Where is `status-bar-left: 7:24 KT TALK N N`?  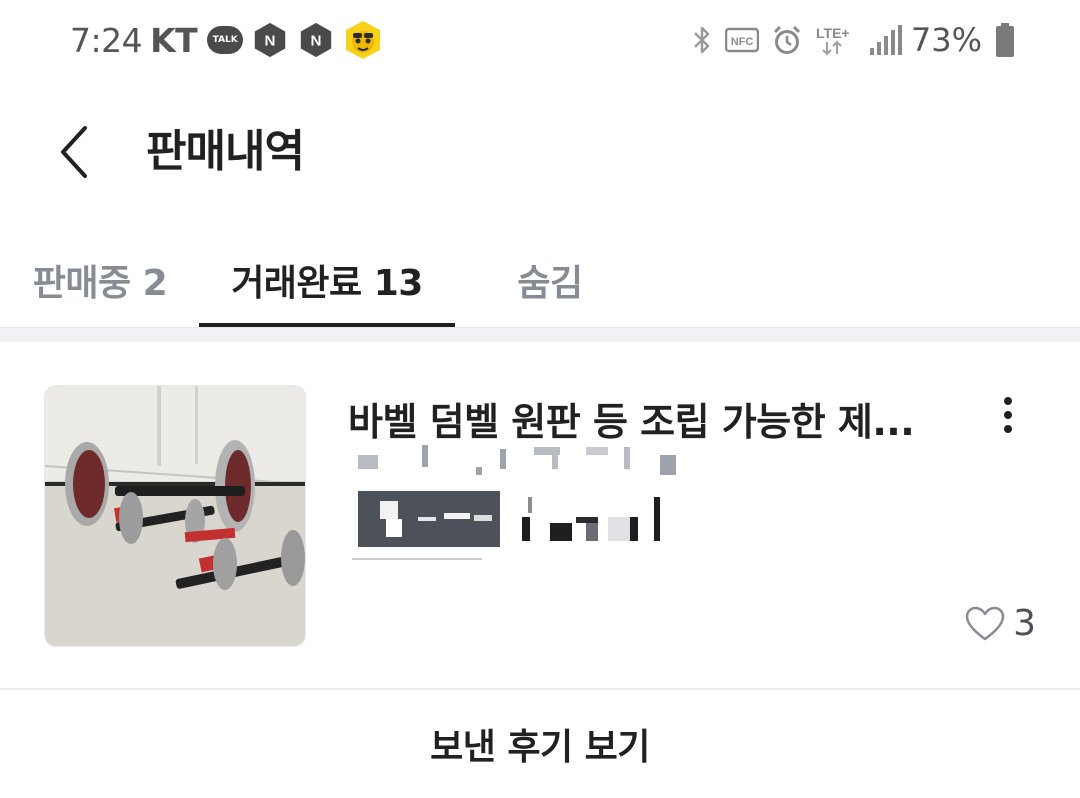
status-bar-left: 7:24 KT TALK N N is located at coordinates (230, 40).